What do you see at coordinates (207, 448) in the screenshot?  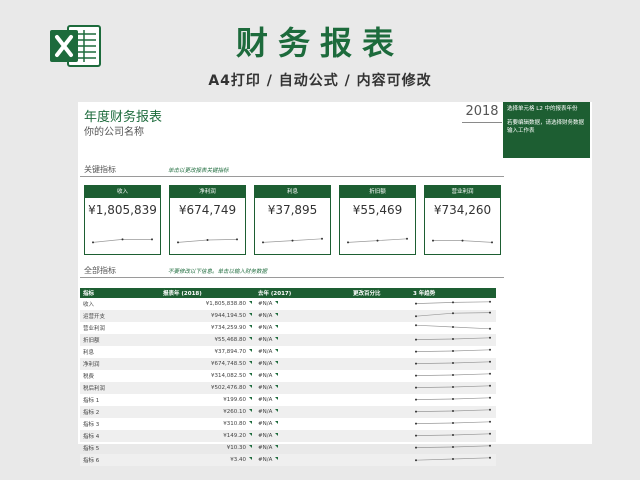 I see `current-year-value: ¥10.30` at bounding box center [207, 448].